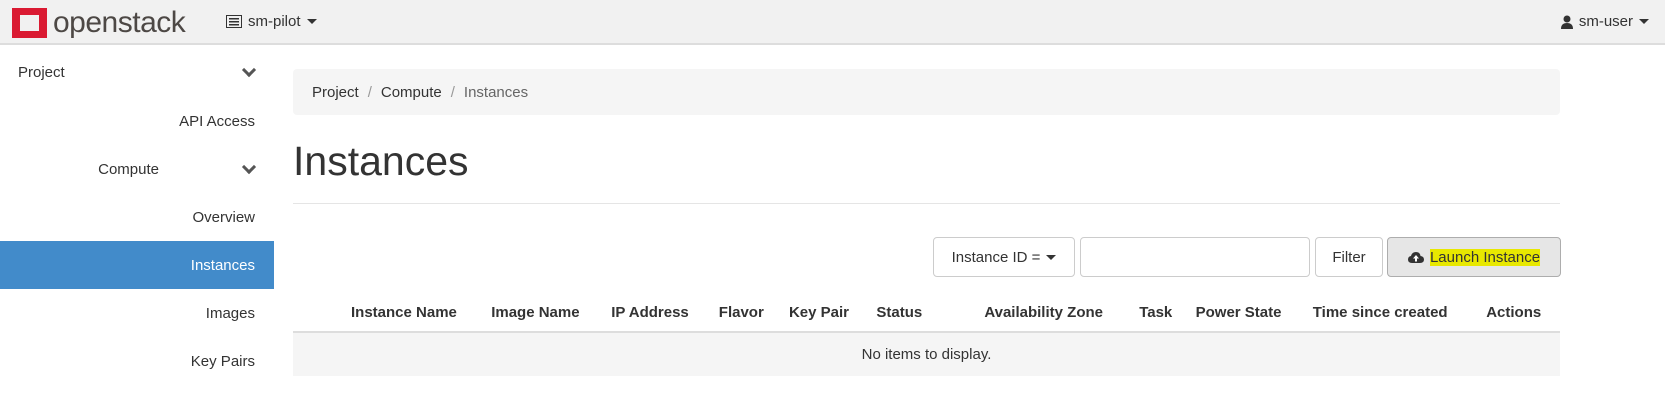 The height and width of the screenshot is (412, 1665). What do you see at coordinates (824, 313) in the screenshot?
I see `column-header: Key Pair` at bounding box center [824, 313].